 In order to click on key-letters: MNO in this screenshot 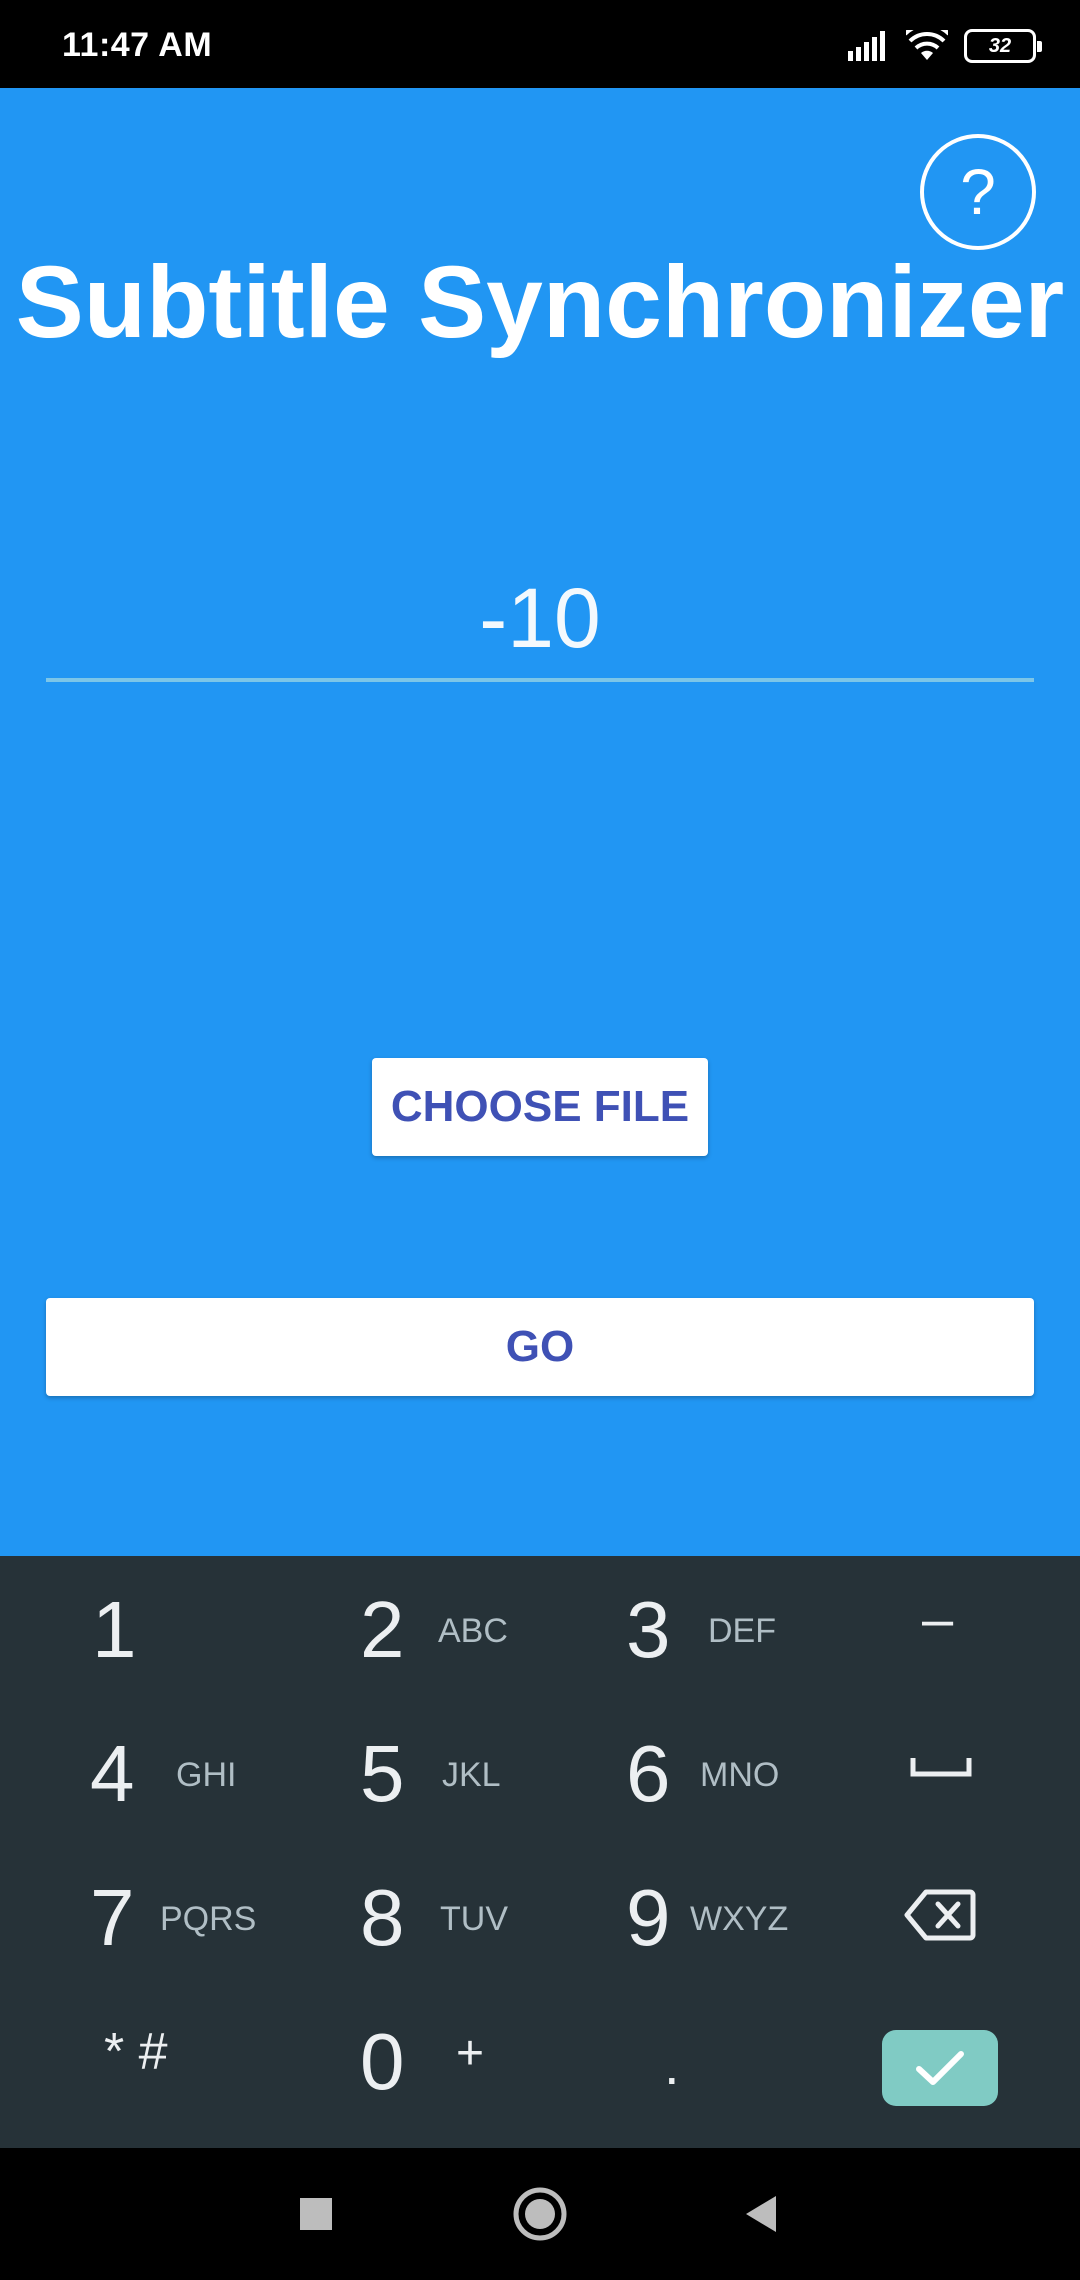, I will do `click(740, 1775)`.